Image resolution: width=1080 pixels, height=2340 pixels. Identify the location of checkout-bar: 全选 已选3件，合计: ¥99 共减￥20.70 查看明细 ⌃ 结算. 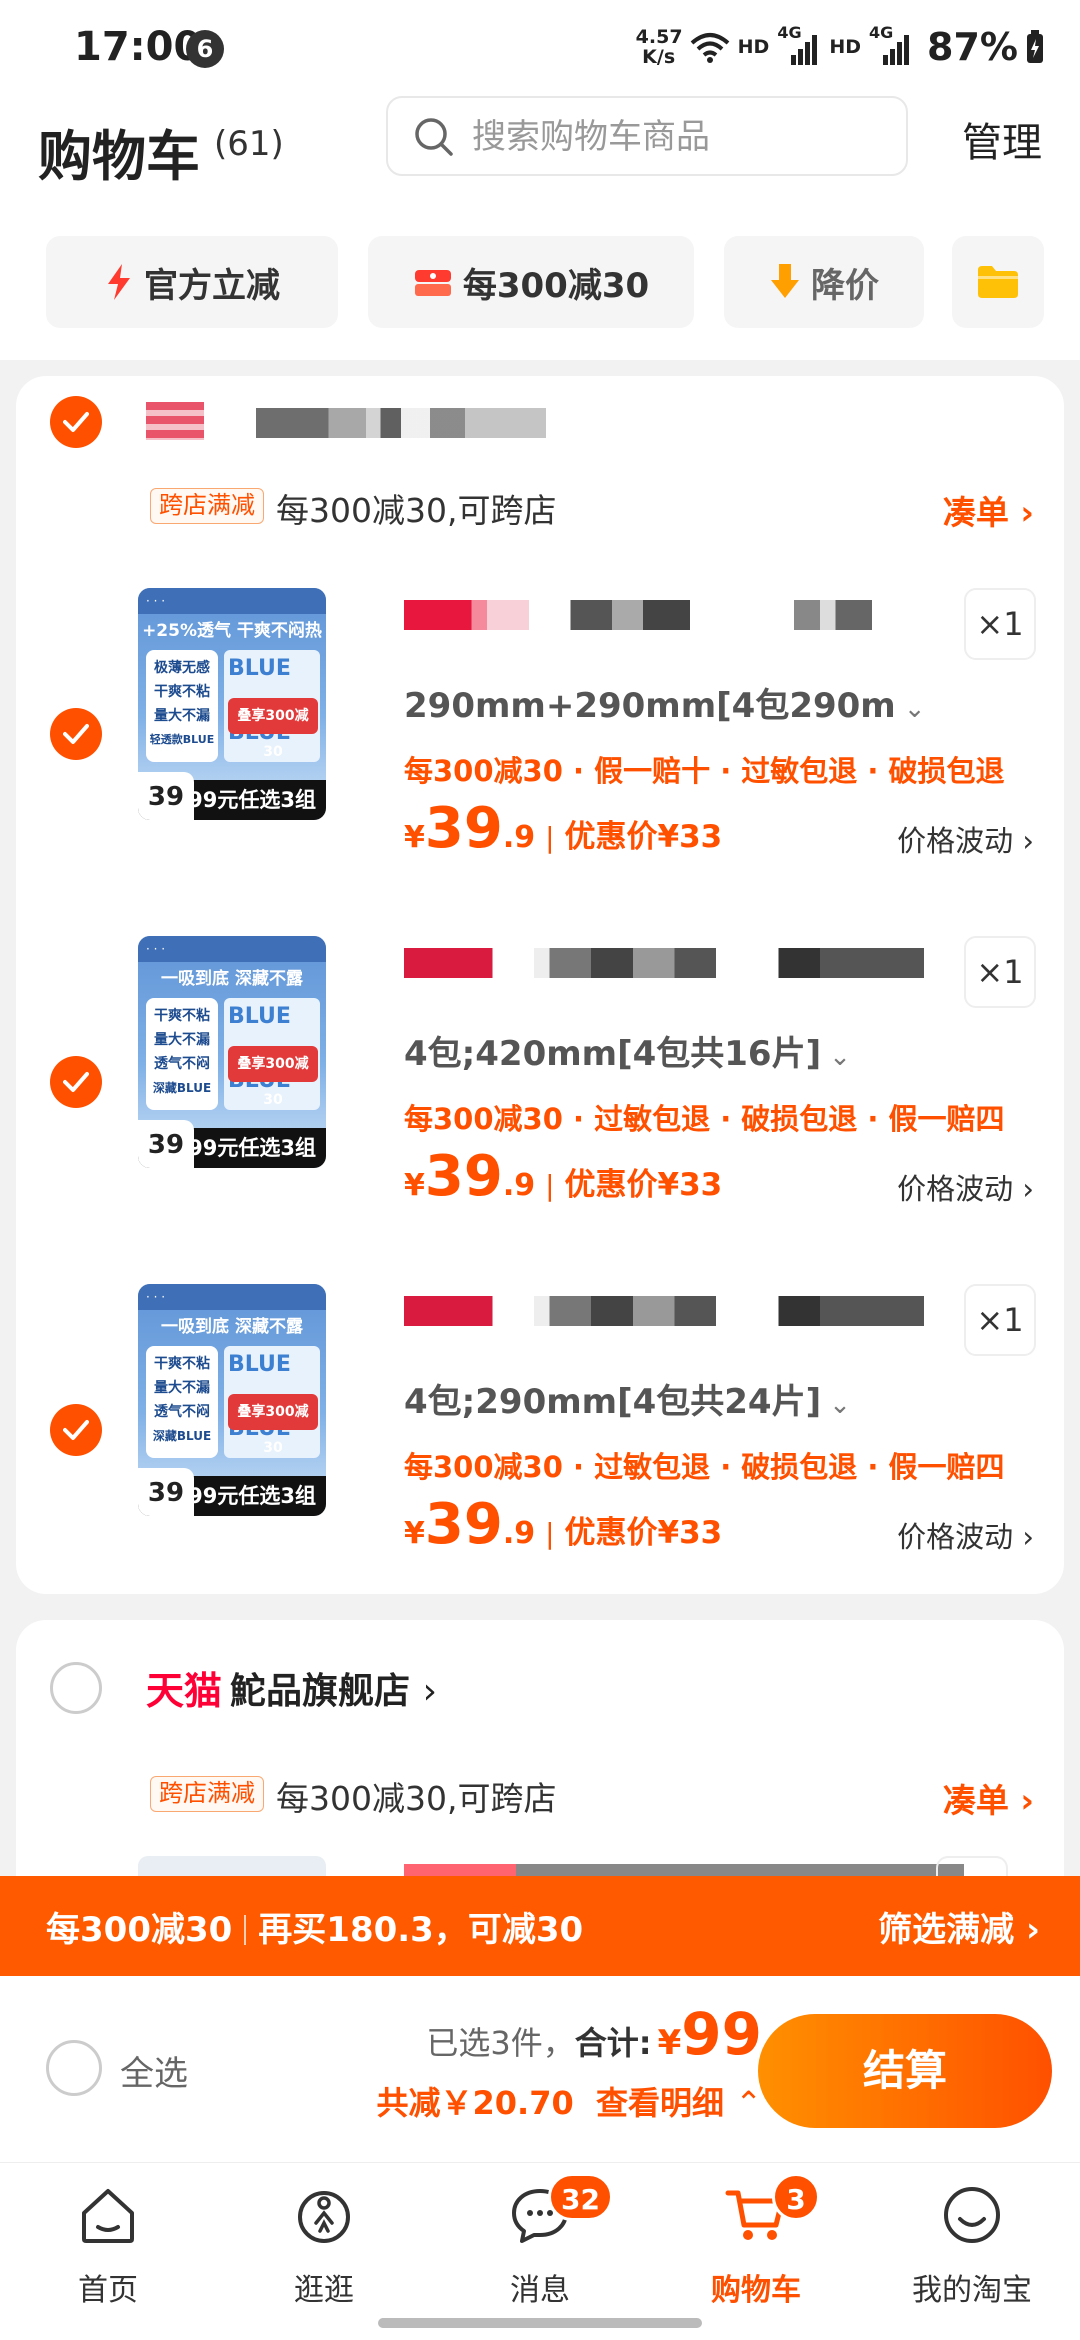
(540, 2069).